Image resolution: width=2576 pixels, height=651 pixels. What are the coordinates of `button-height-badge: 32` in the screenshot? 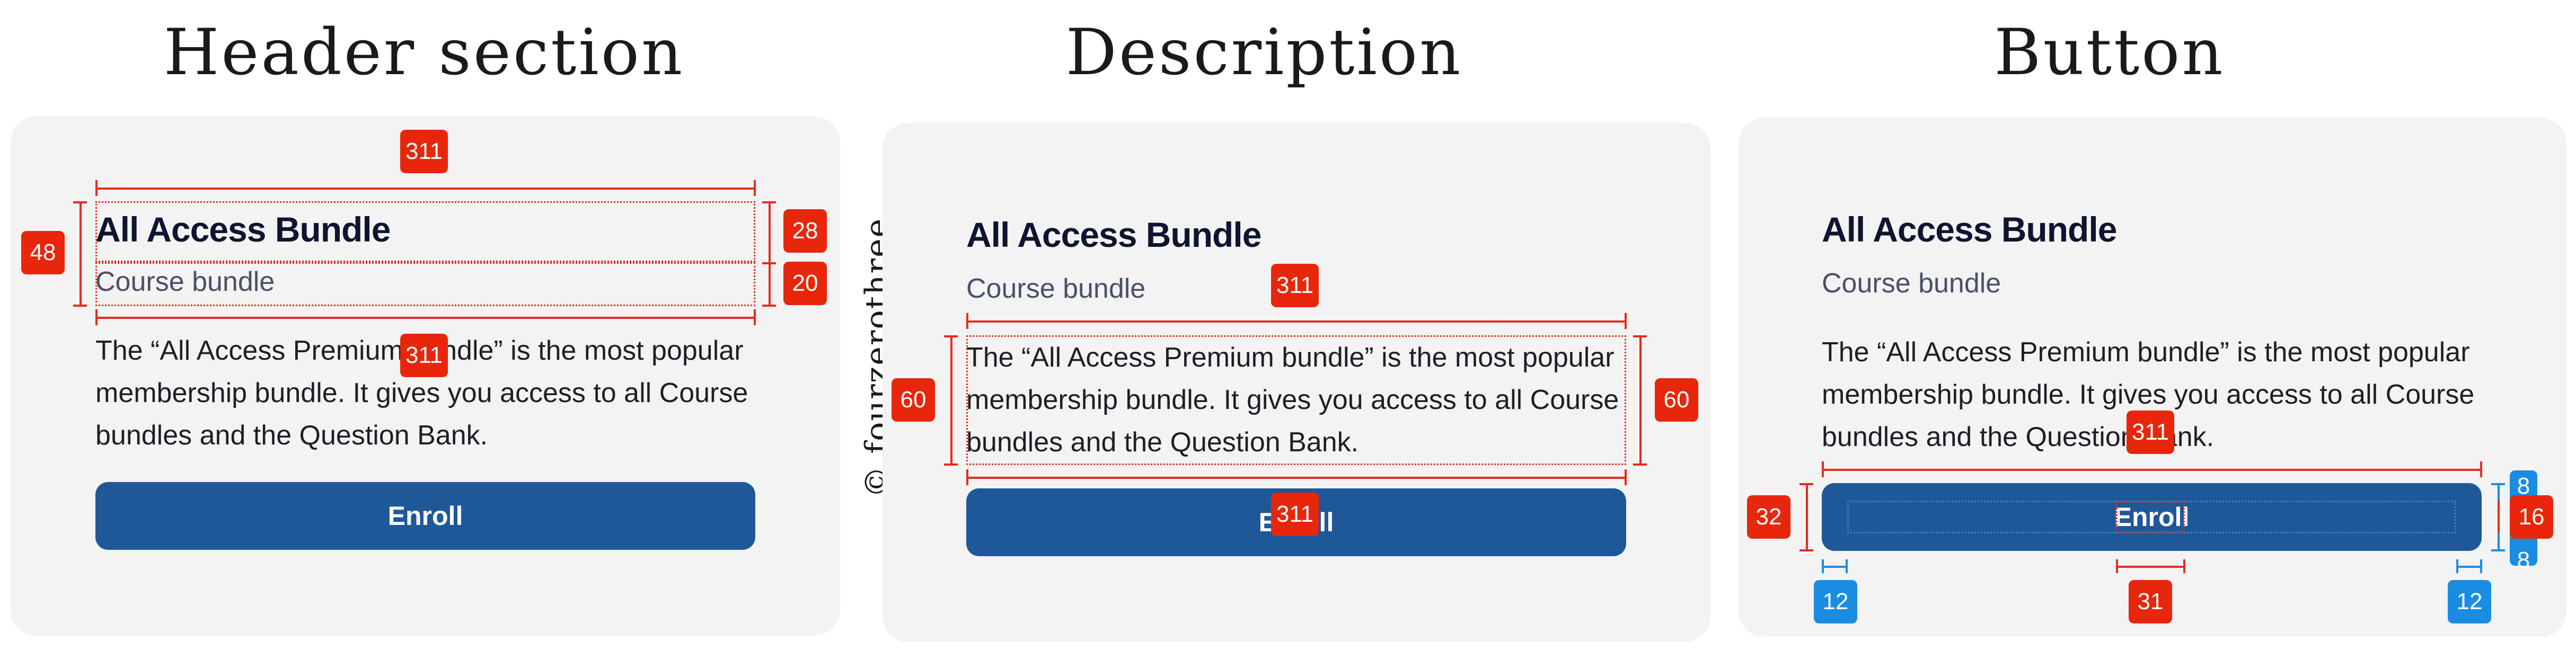 It's located at (1768, 517).